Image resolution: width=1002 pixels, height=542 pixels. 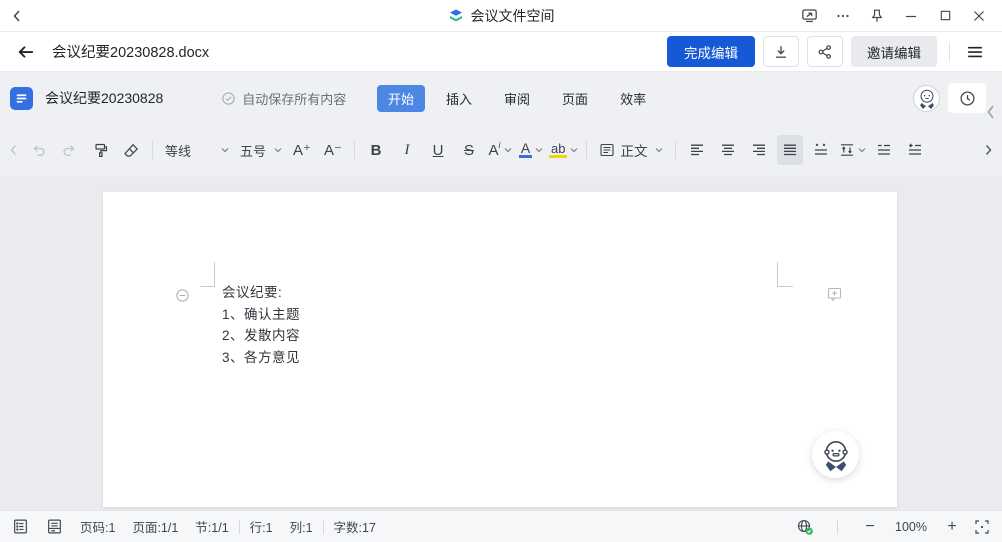 What do you see at coordinates (911, 16) in the screenshot?
I see `minimize-button` at bounding box center [911, 16].